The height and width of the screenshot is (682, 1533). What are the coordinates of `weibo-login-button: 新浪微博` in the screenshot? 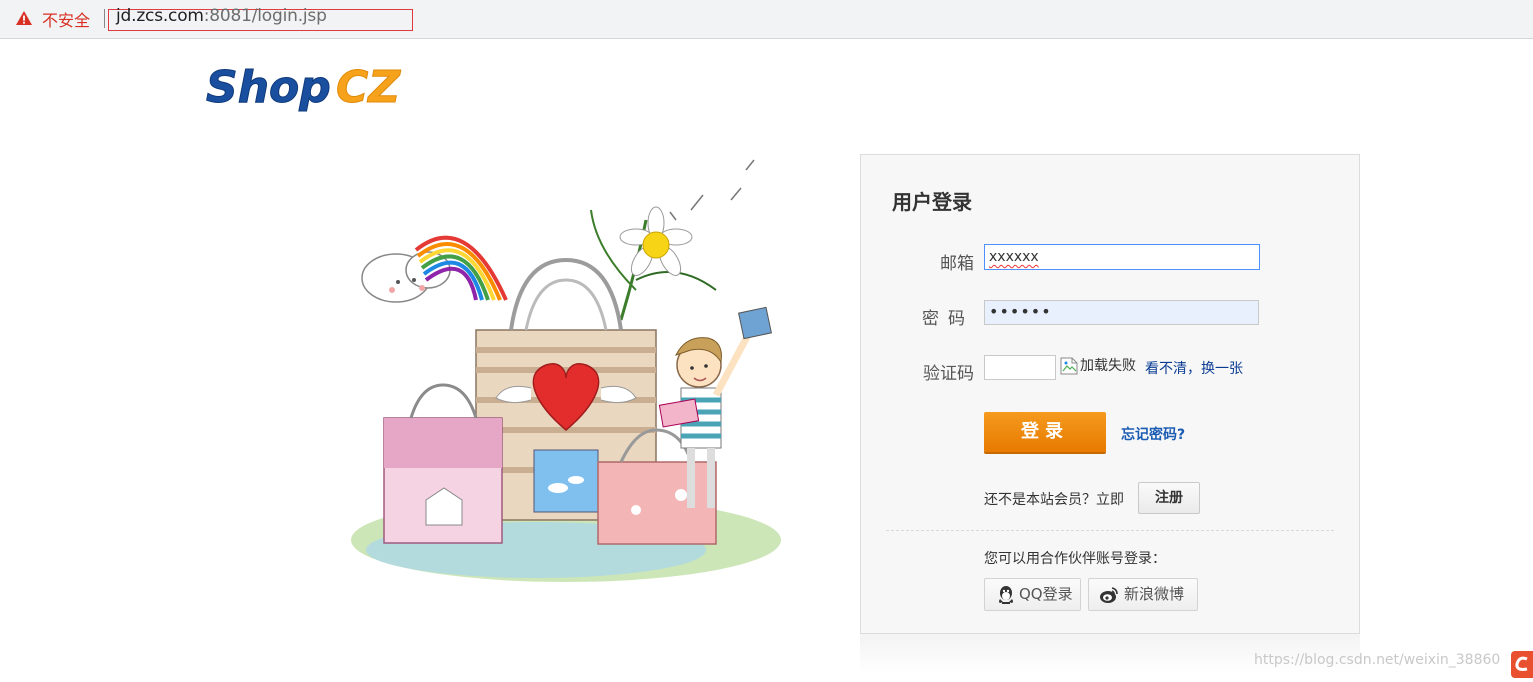 It's located at (1143, 594).